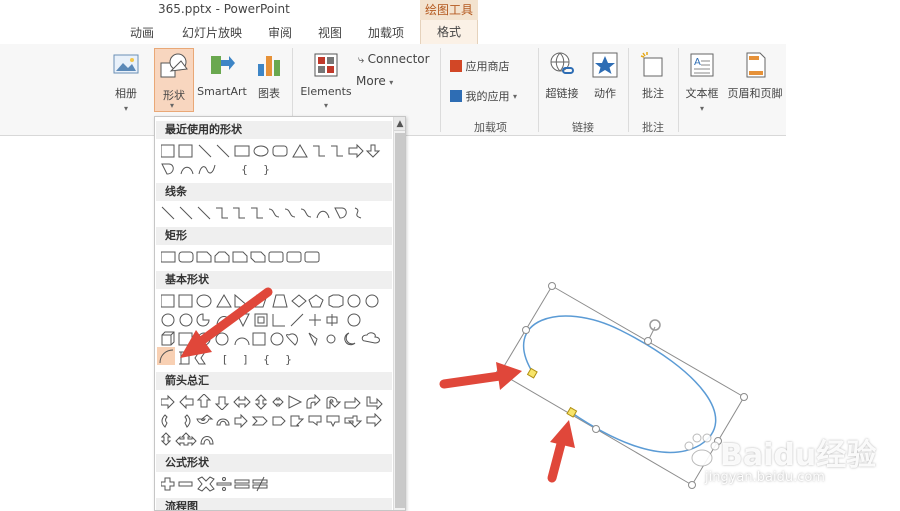 Image resolution: width=900 pixels, height=511 pixels. I want to click on smartart-label: SmartArt, so click(222, 91).